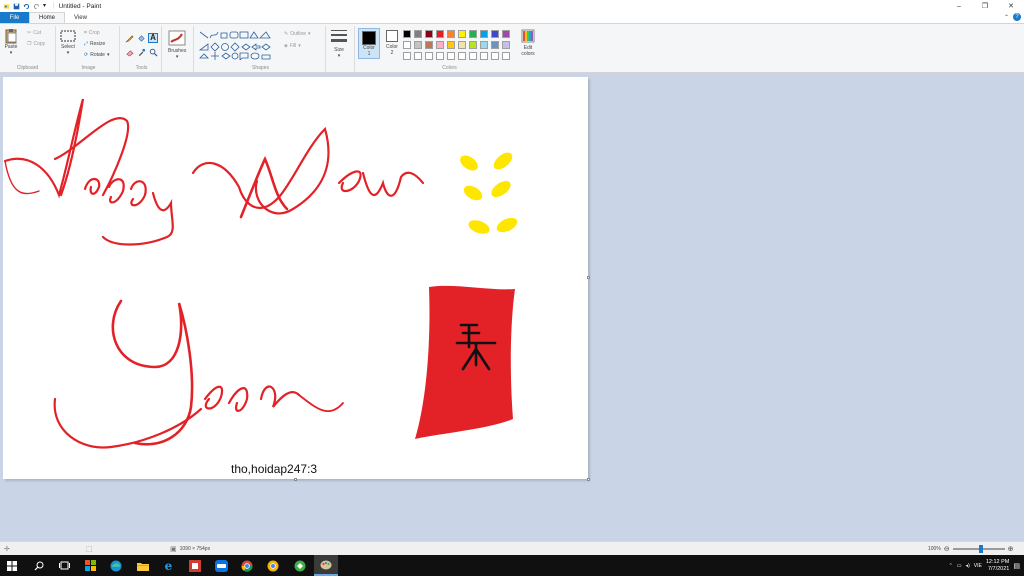 Image resolution: width=1024 pixels, height=576 pixels. What do you see at coordinates (36, 44) in the screenshot?
I see `copy-button: ❐ Copy` at bounding box center [36, 44].